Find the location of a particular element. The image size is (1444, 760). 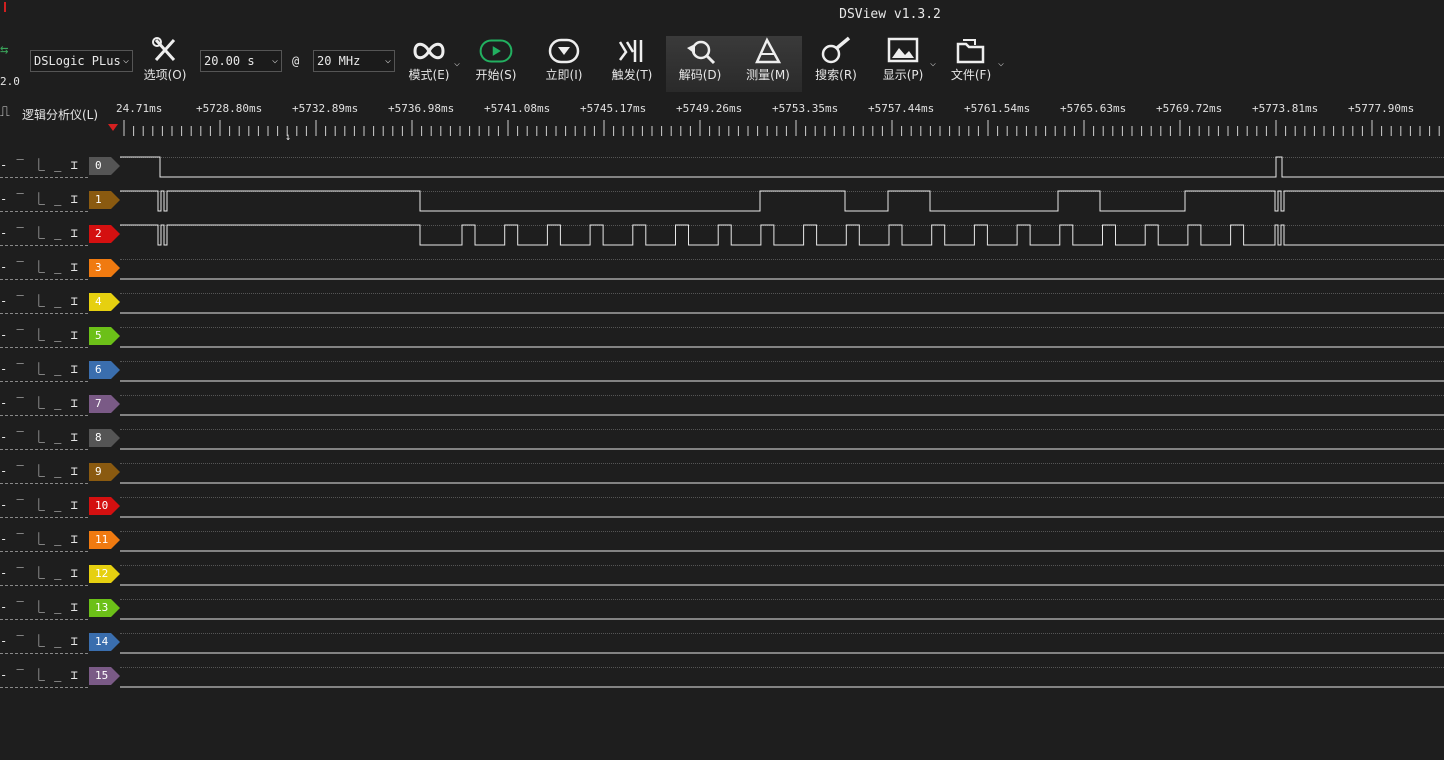

channel-row: ‐ ‾ ⎿ _ ⌶ 2 is located at coordinates (722, 235).